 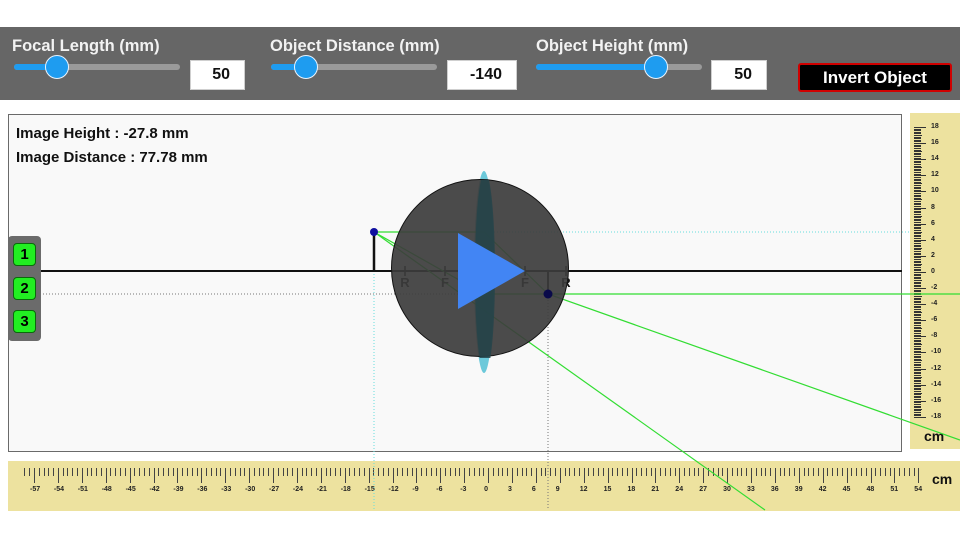 I want to click on object-tip-handle, so click(x=374, y=232).